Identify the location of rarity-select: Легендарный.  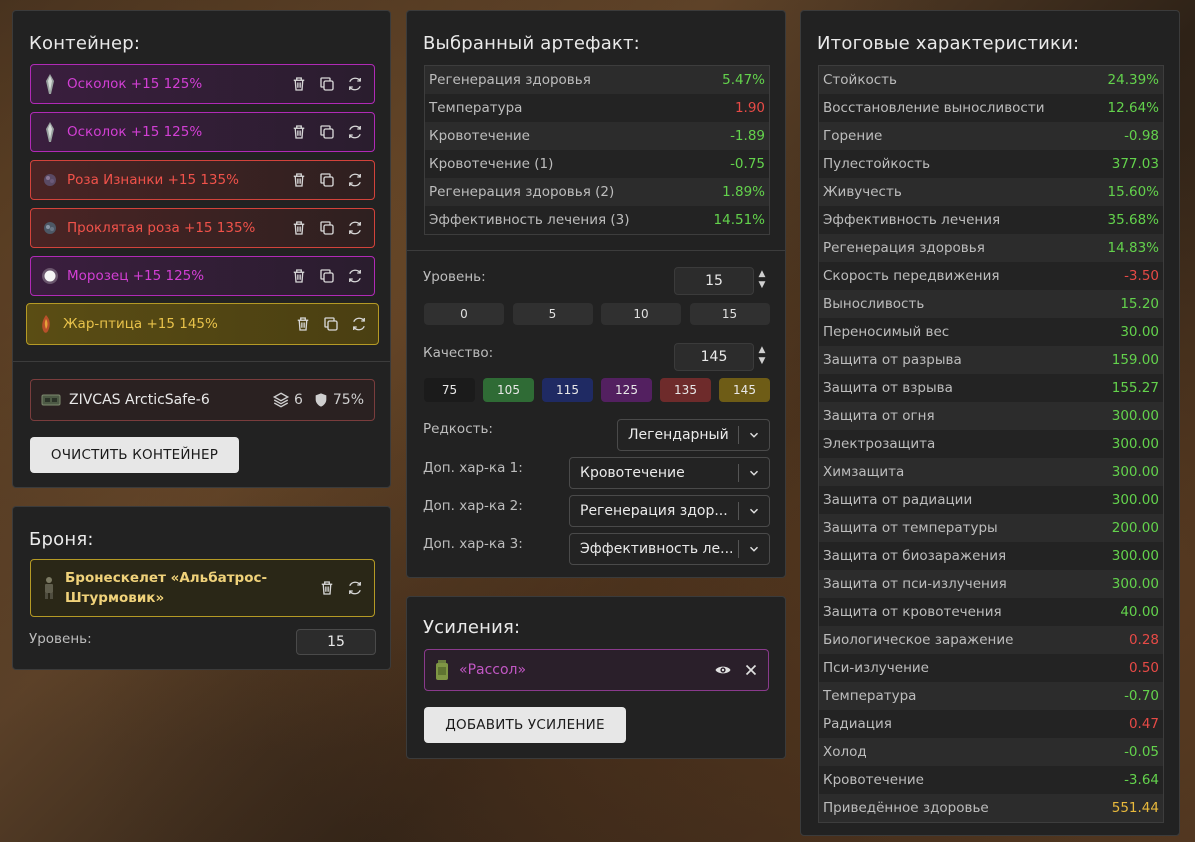
(693, 435).